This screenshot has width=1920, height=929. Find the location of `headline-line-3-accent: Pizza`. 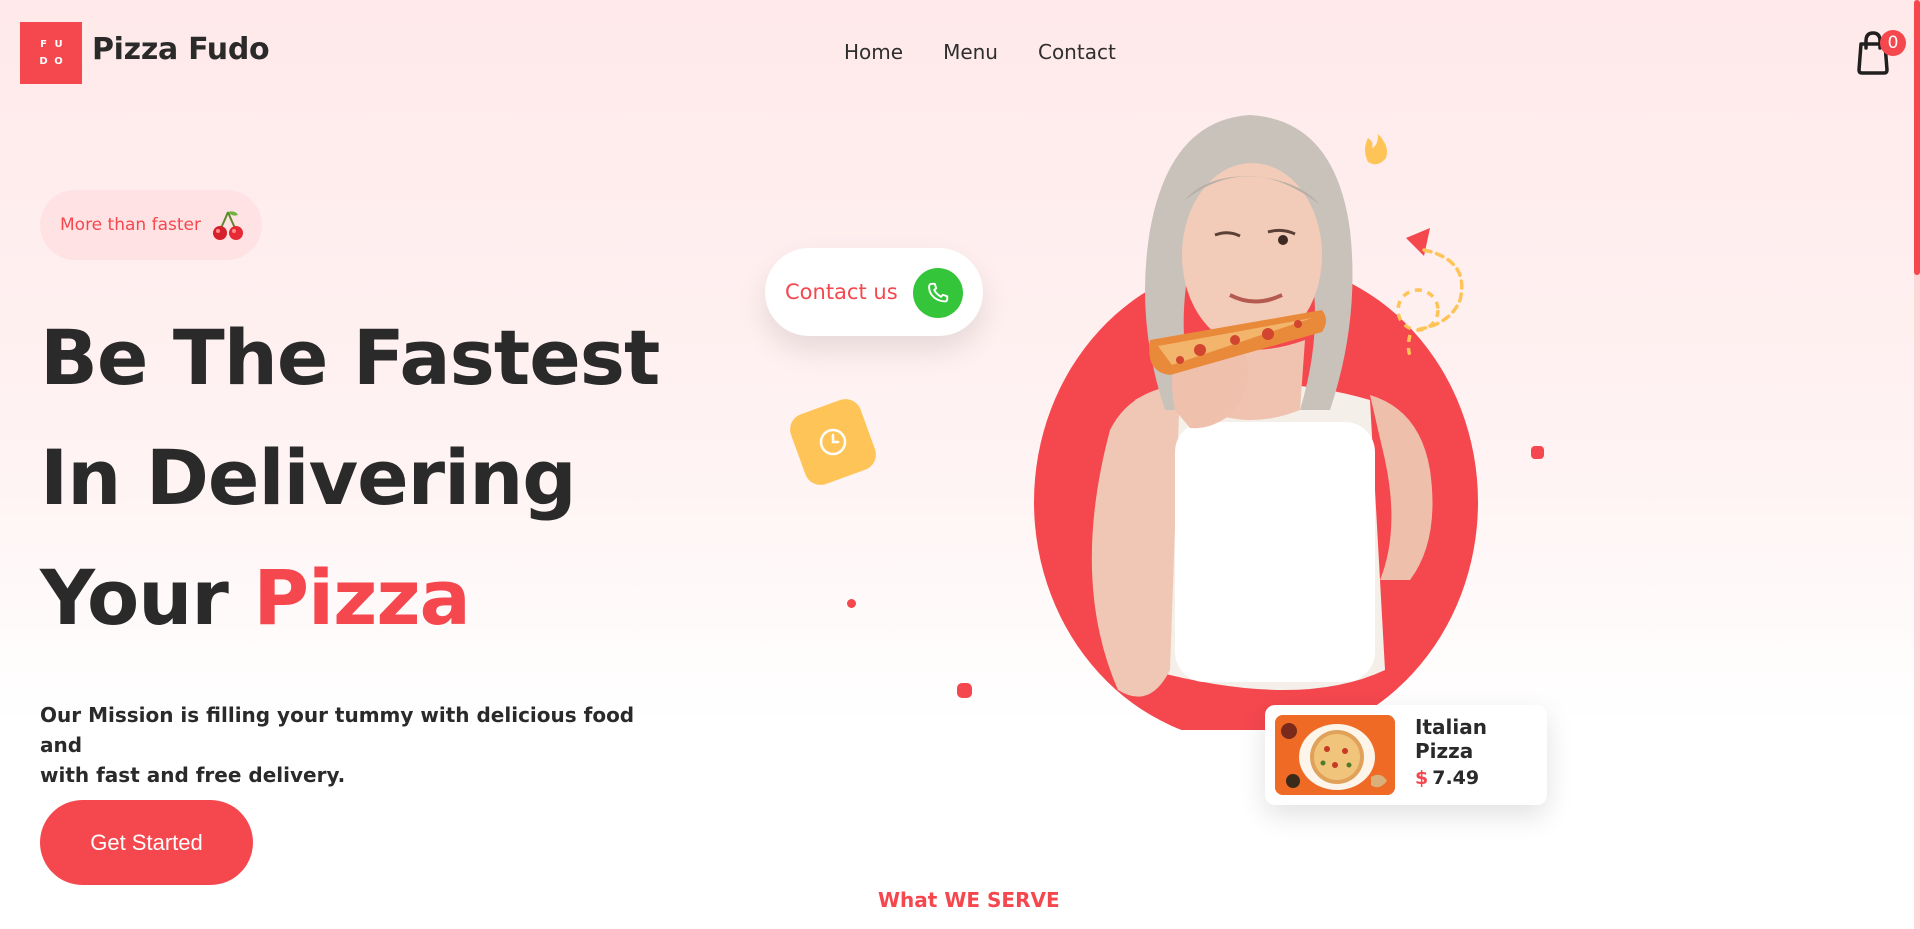

headline-line-3-accent: Pizza is located at coordinates (362, 597).